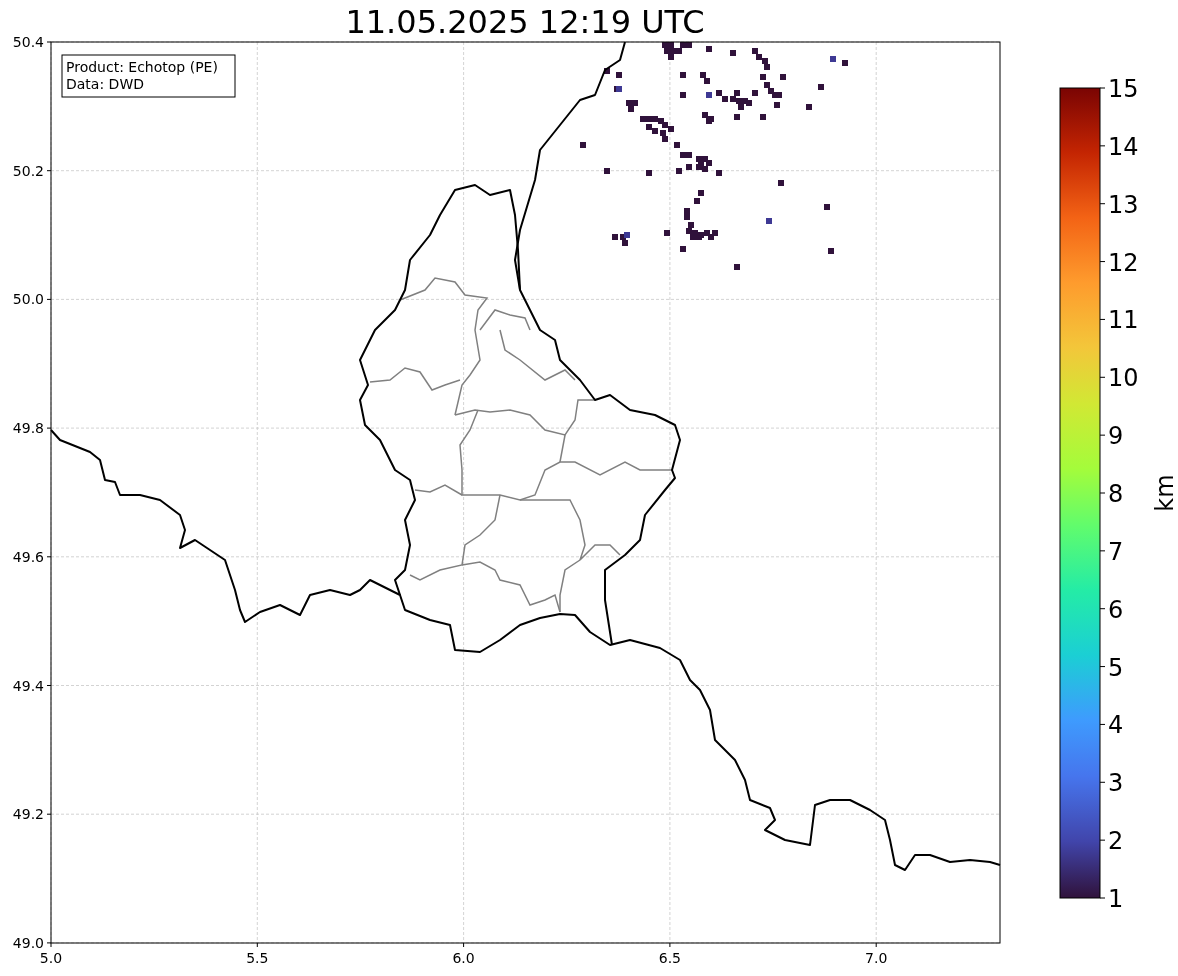 This screenshot has width=1178, height=976. What do you see at coordinates (105, 84) in the screenshot?
I see `info-text: Data: DWD` at bounding box center [105, 84].